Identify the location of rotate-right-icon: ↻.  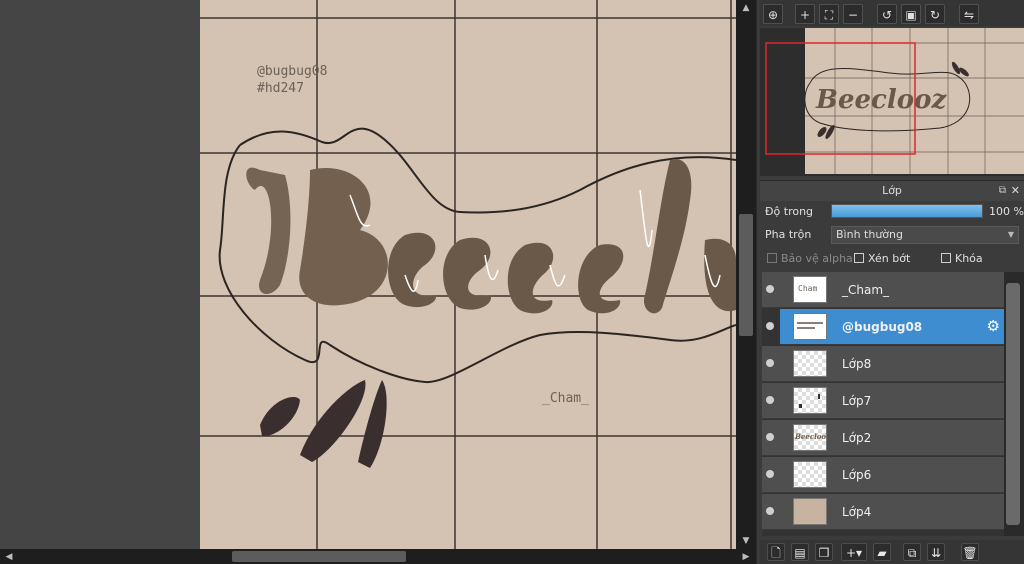
(935, 14).